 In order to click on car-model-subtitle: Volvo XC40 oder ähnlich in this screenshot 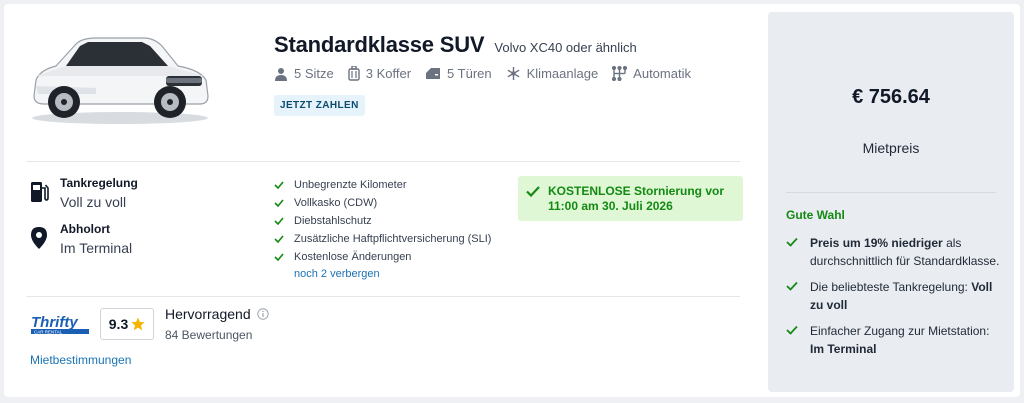, I will do `click(565, 47)`.